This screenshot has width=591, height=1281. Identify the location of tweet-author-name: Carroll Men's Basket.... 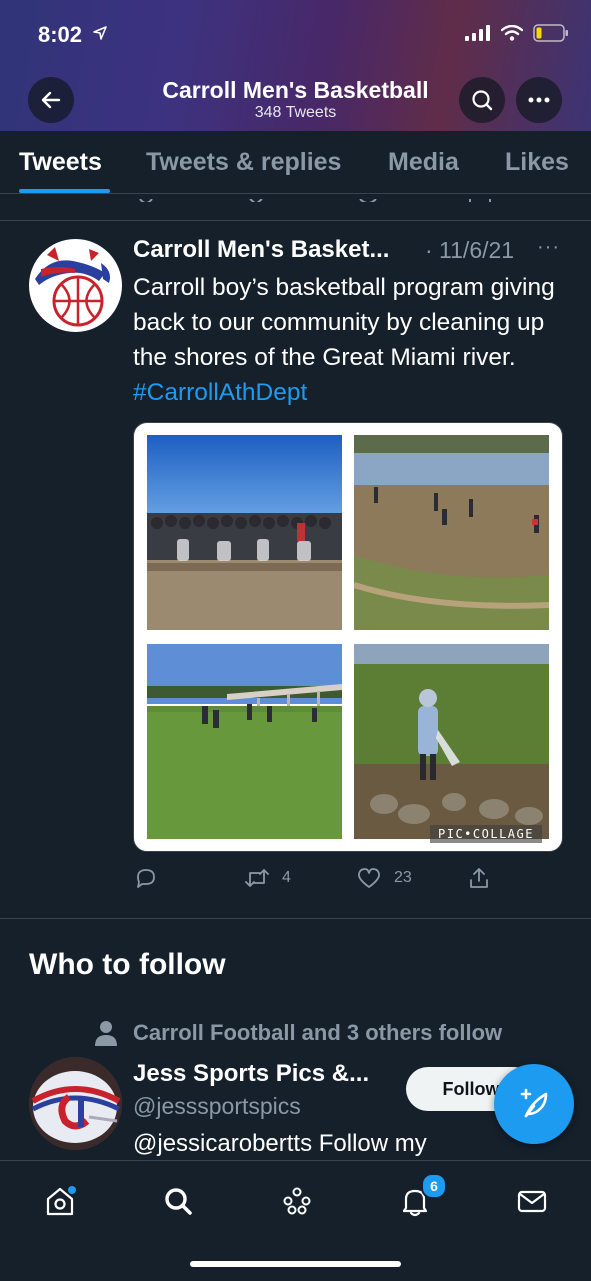
(261, 250).